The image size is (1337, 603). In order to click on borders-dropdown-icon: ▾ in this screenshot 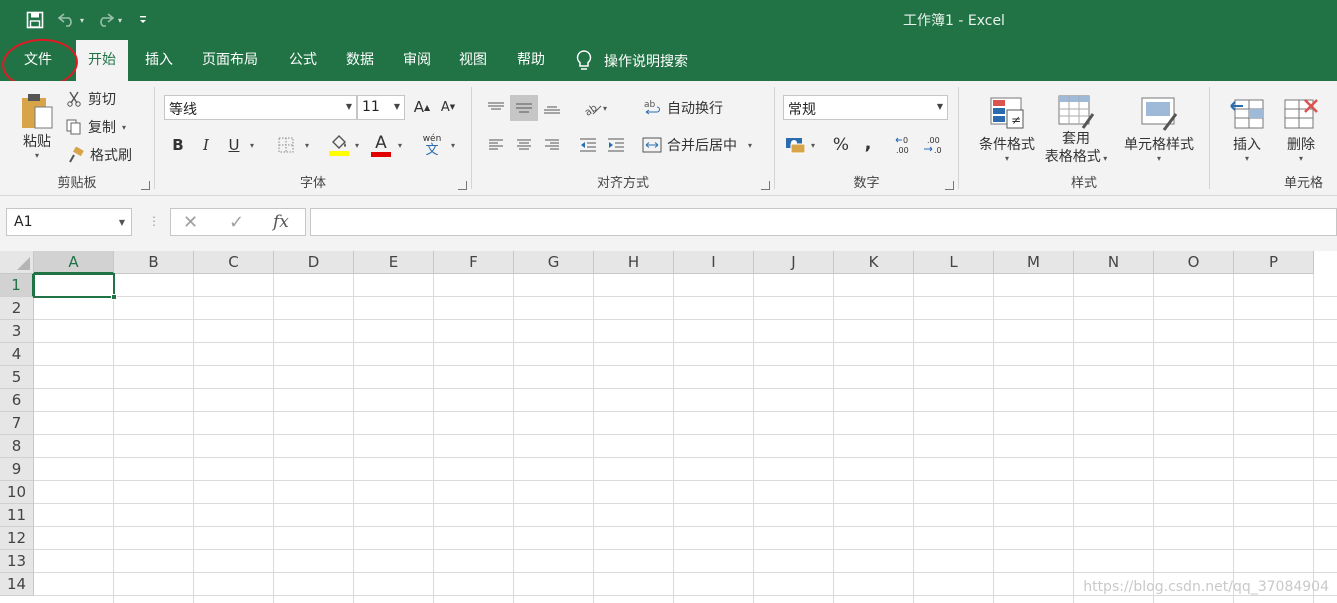, I will do `click(307, 145)`.